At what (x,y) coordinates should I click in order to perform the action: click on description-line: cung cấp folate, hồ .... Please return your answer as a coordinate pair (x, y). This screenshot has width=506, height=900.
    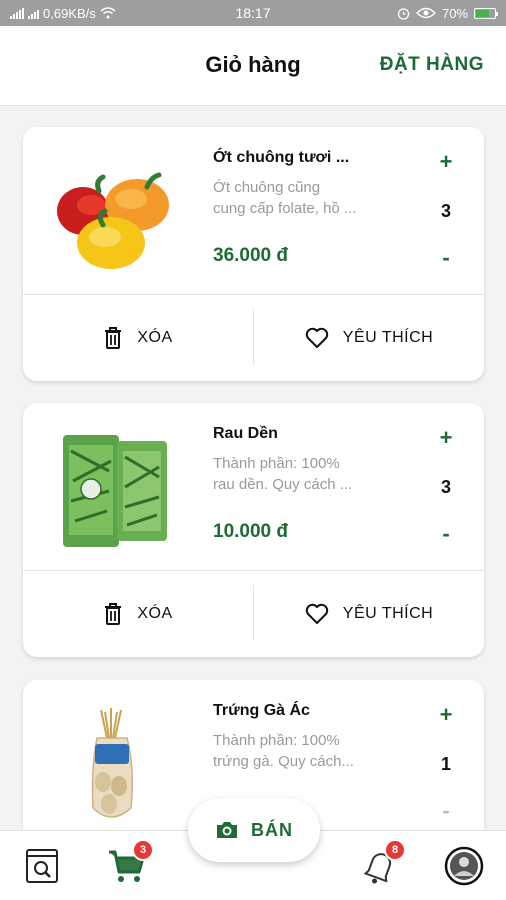
    Looking at the image, I should click on (285, 208).